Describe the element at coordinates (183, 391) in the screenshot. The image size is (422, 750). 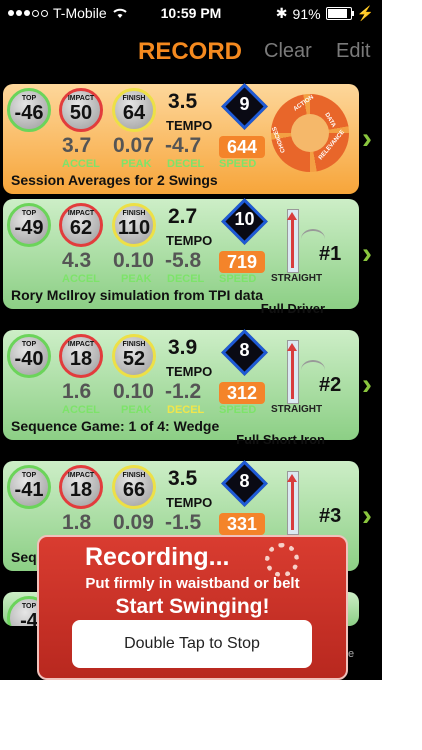
I see `decel-value: -1.2` at that location.